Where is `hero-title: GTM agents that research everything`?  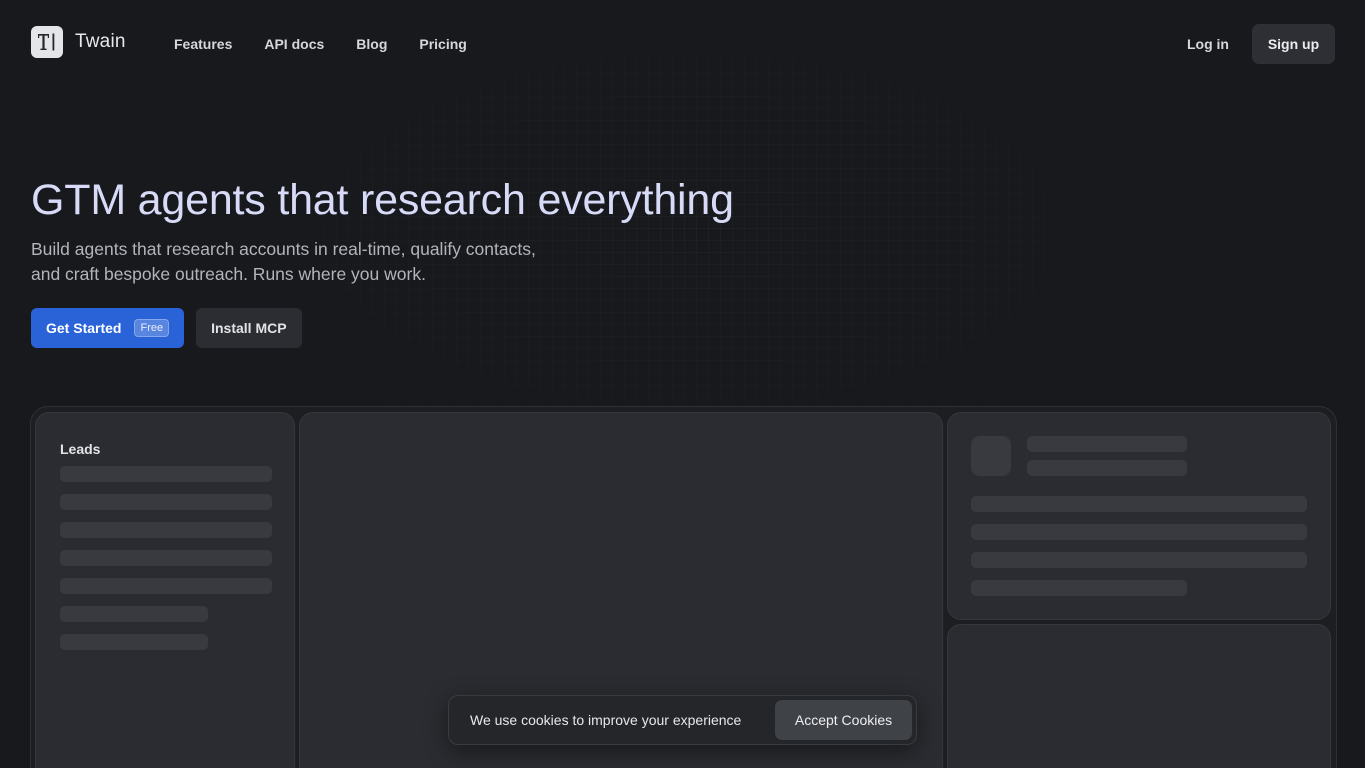 hero-title: GTM agents that research everything is located at coordinates (382, 200).